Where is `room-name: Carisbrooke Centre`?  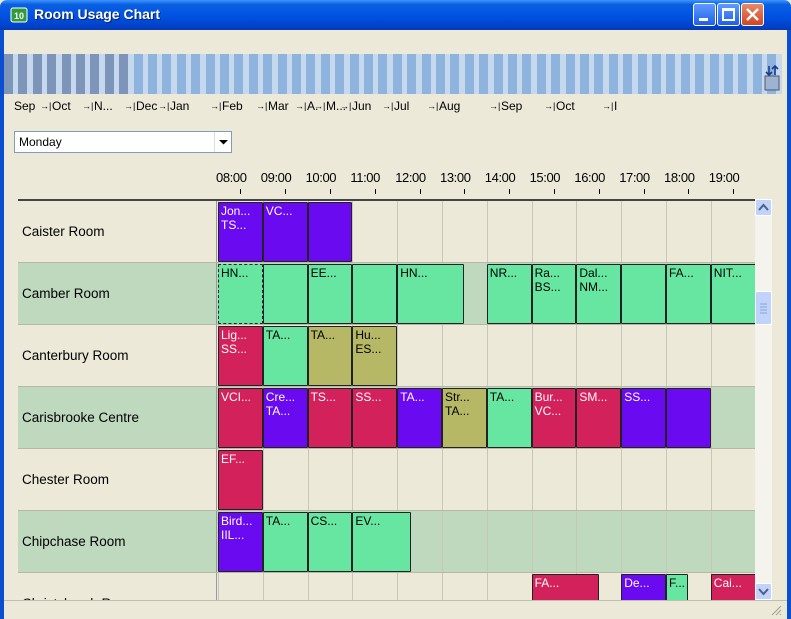 room-name: Carisbrooke Centre is located at coordinates (117, 418).